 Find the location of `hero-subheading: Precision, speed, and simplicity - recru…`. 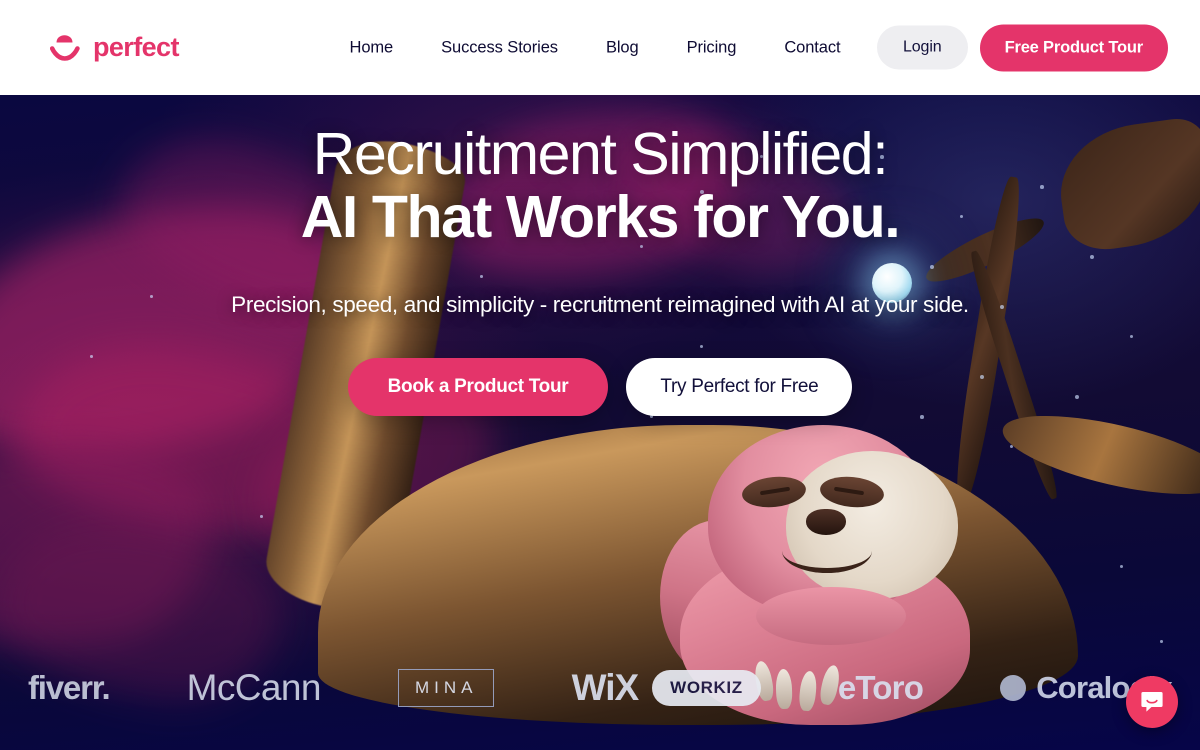

hero-subheading: Precision, speed, and simplicity - recru… is located at coordinates (600, 305).